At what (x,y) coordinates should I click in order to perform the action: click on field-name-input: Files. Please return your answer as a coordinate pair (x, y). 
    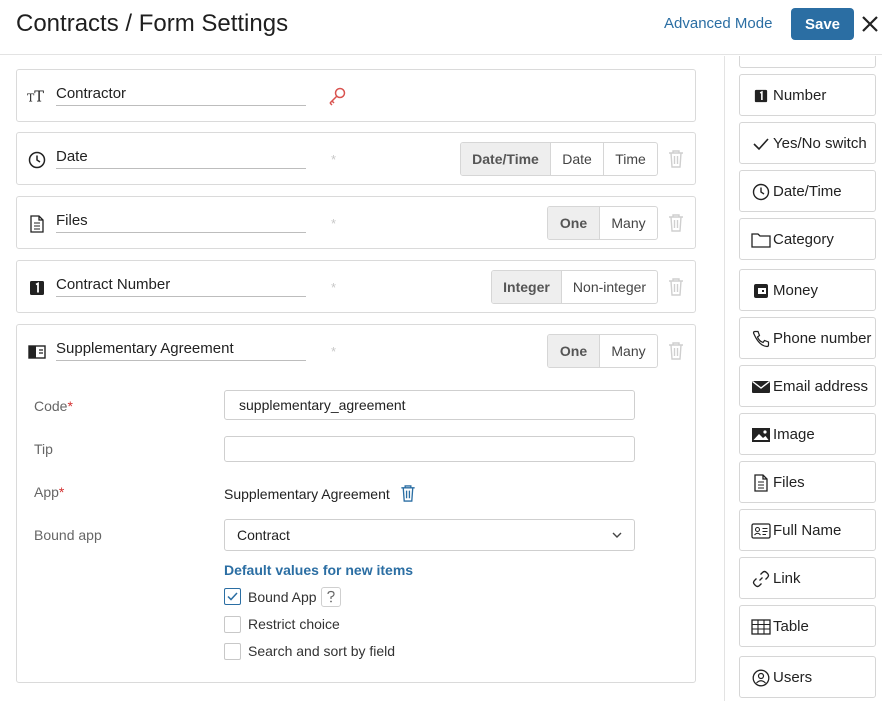
    Looking at the image, I should click on (181, 222).